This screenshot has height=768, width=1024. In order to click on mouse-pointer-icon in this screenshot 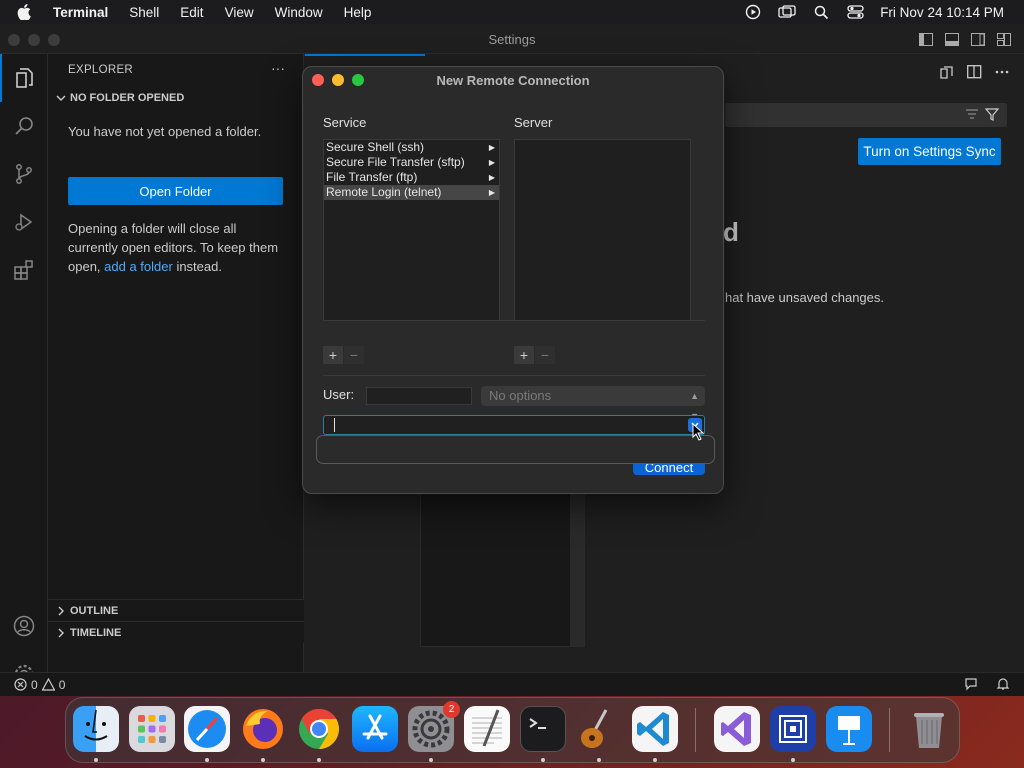, I will do `click(698, 432)`.